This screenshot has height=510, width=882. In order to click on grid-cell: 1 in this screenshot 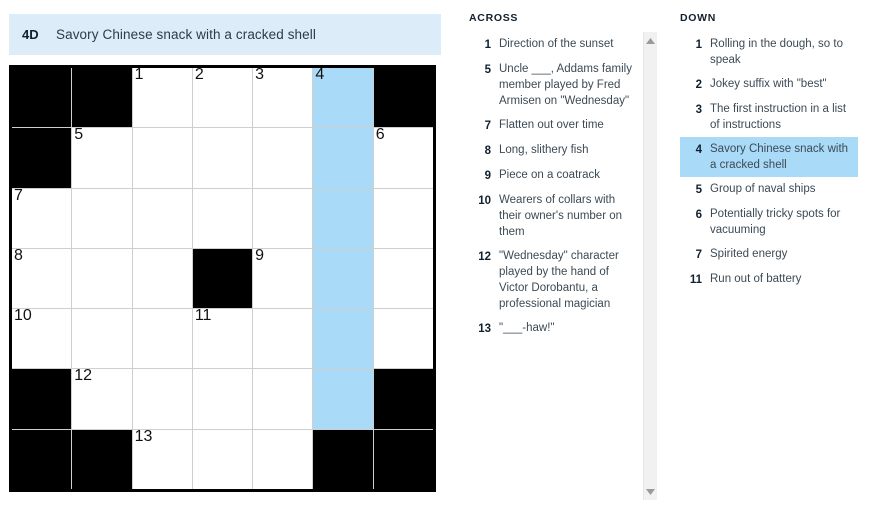, I will do `click(162, 97)`.